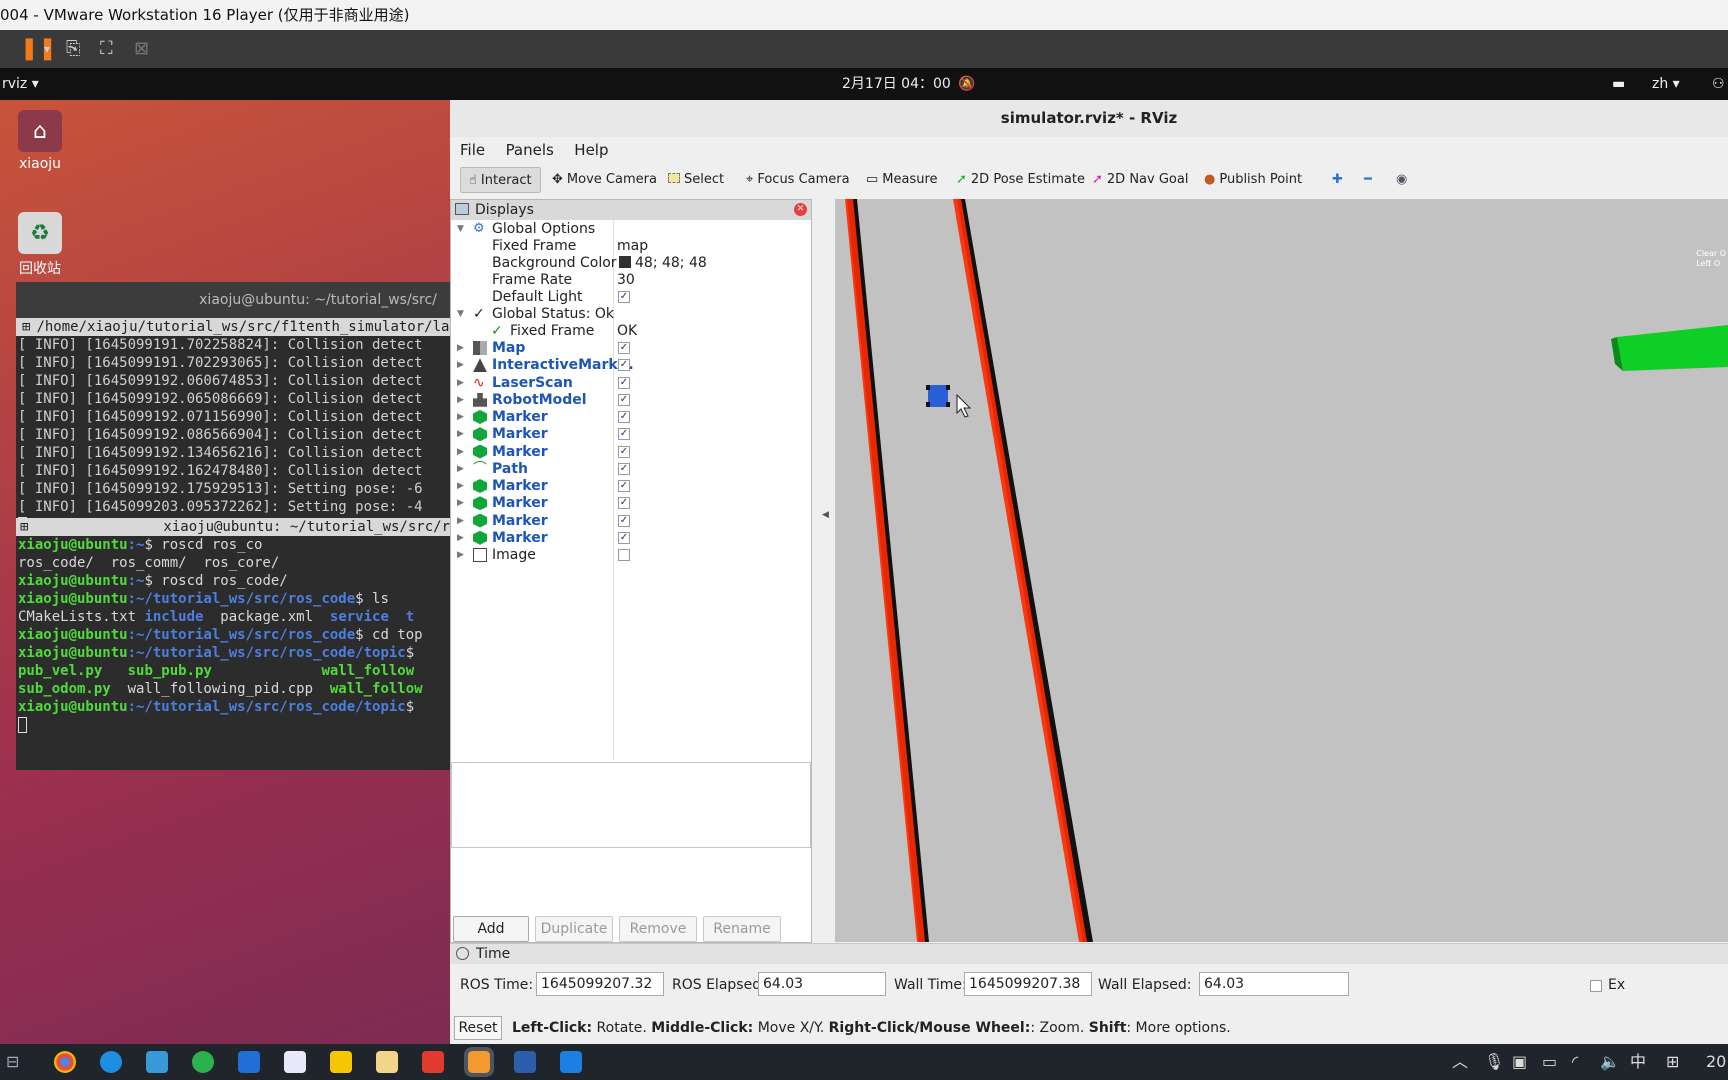 The height and width of the screenshot is (1080, 1728). I want to click on tool-publish-point: ● Publish Point, so click(1253, 180).